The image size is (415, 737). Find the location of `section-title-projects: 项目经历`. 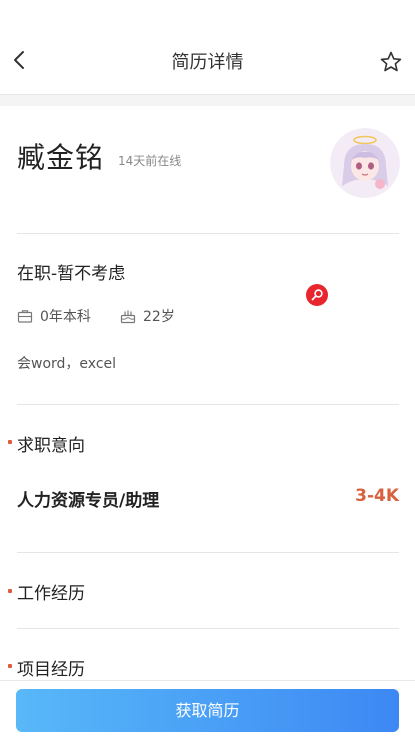

section-title-projects: 项目经历 is located at coordinates (51, 670).